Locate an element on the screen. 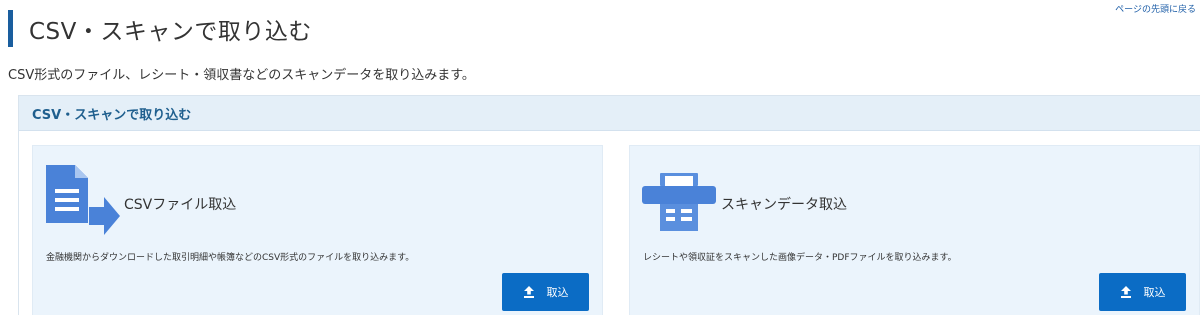  back-to-top-link: ページの先頭に戻る is located at coordinates (1155, 8).